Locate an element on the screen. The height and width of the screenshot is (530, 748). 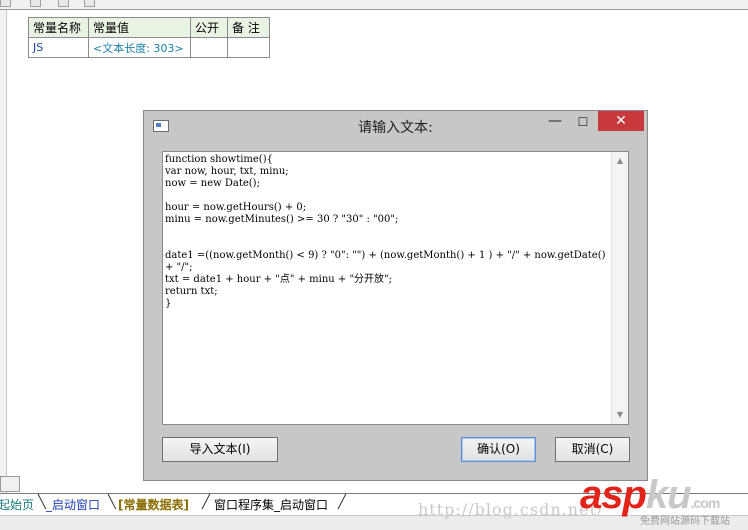
watermark-url: http://blog.csdn.net/ is located at coordinates (511, 509).